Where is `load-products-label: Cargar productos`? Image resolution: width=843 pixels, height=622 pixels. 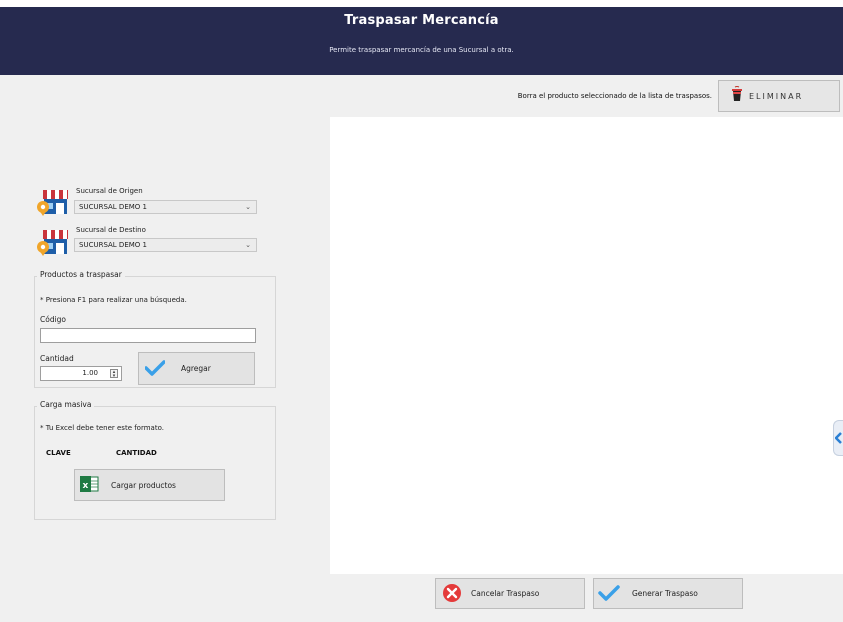
load-products-label: Cargar productos is located at coordinates (143, 485).